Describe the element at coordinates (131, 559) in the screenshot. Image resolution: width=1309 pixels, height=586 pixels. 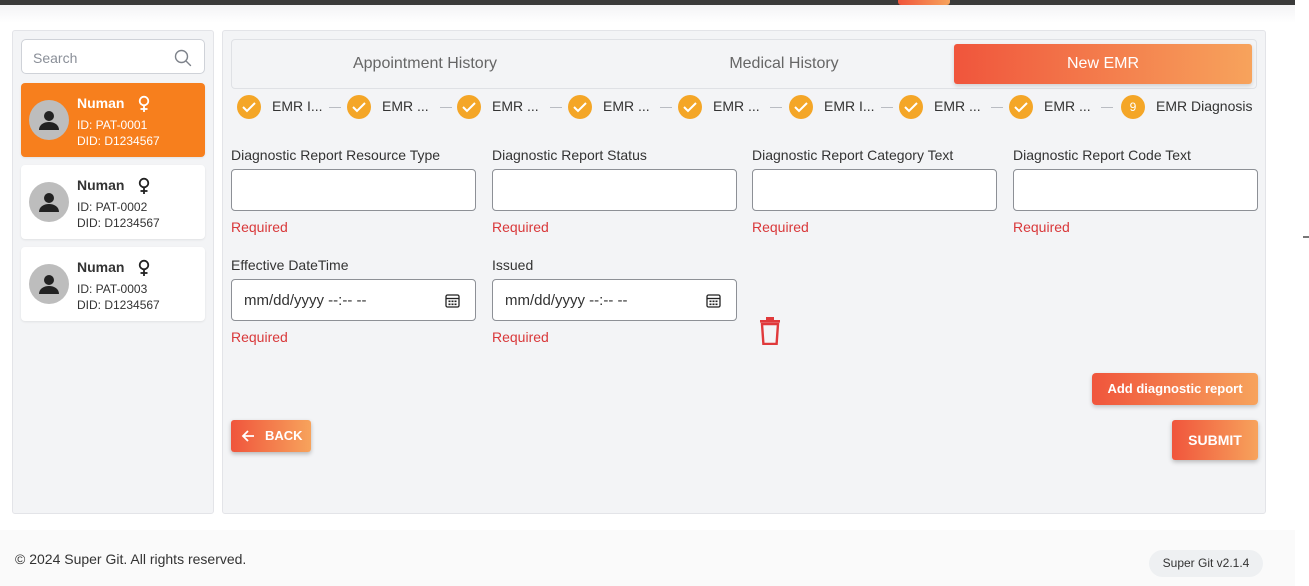
I see `copyright-text: © 2024 Super Git. All rights reserved.` at that location.